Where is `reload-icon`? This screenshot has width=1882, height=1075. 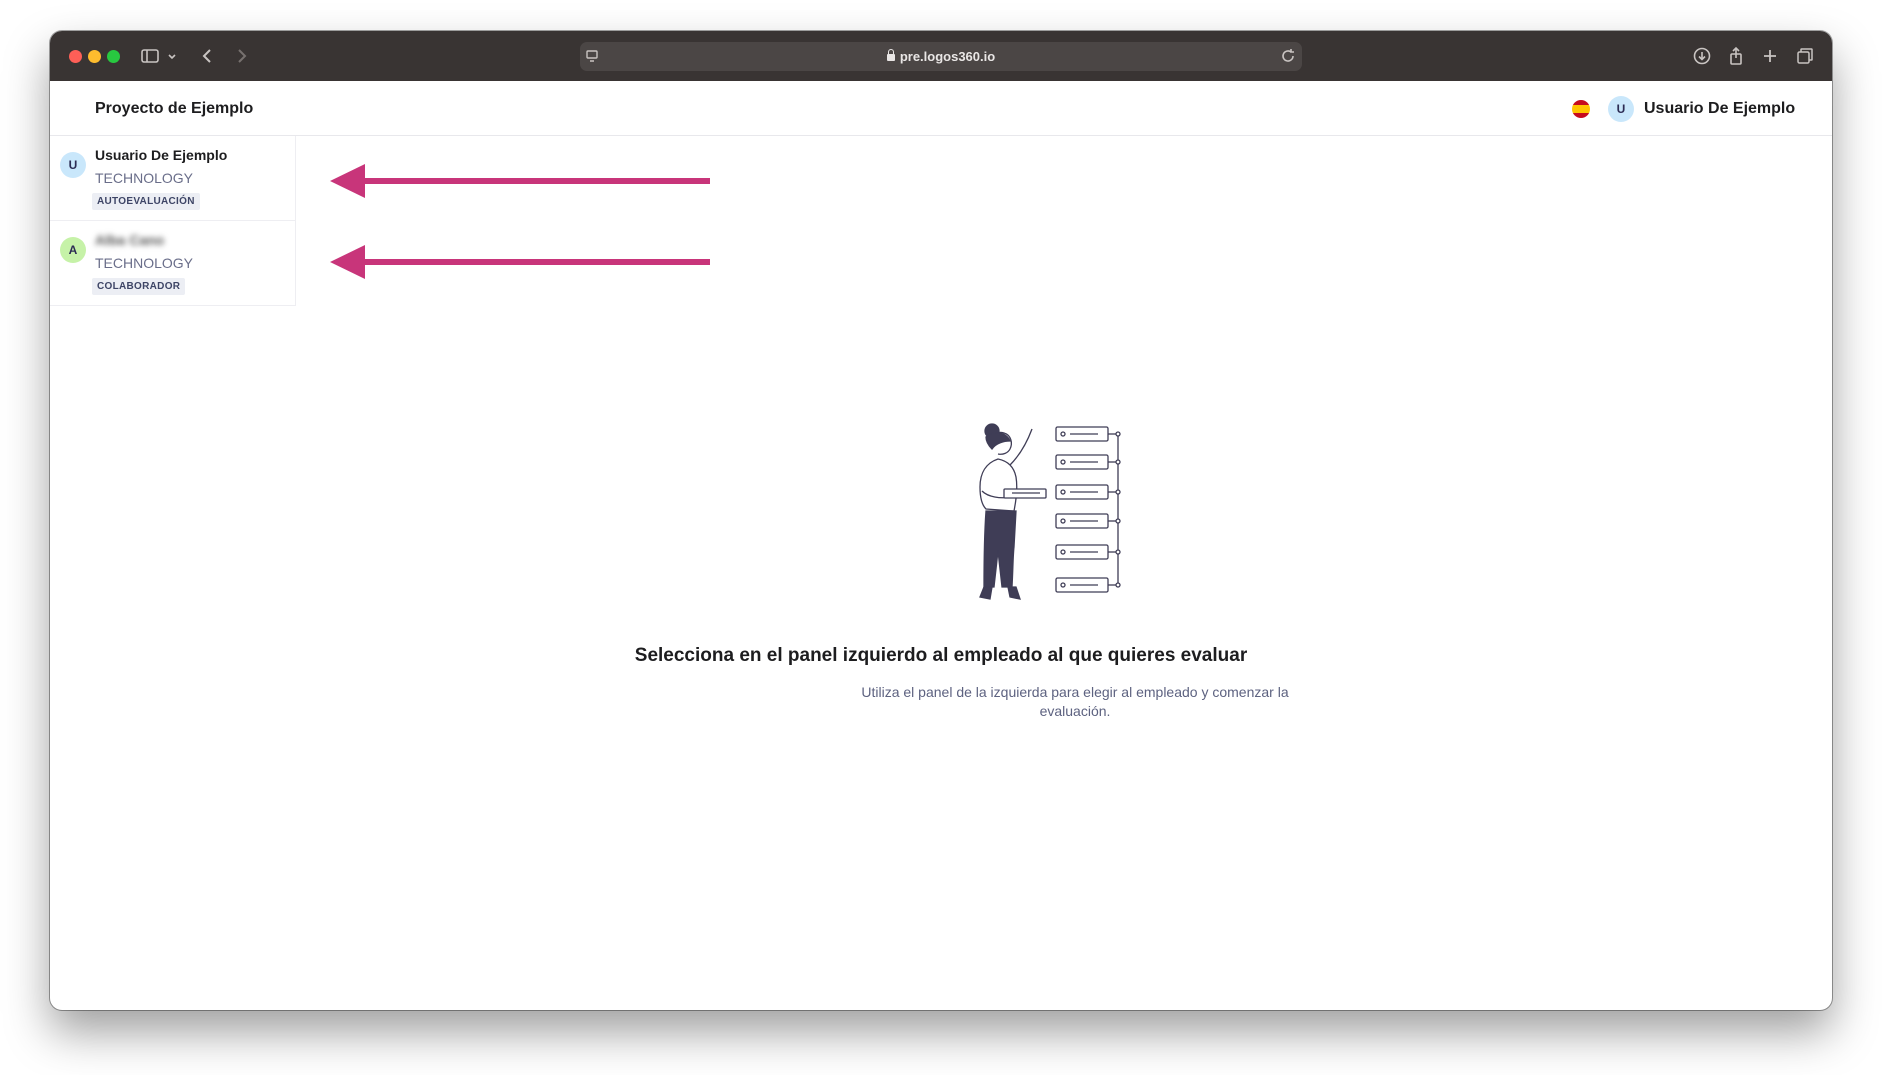
reload-icon is located at coordinates (1288, 56).